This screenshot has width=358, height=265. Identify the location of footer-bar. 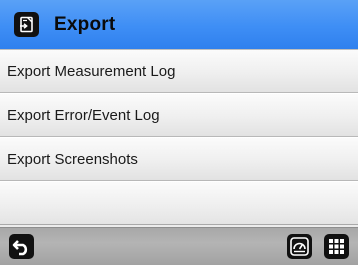
(179, 246).